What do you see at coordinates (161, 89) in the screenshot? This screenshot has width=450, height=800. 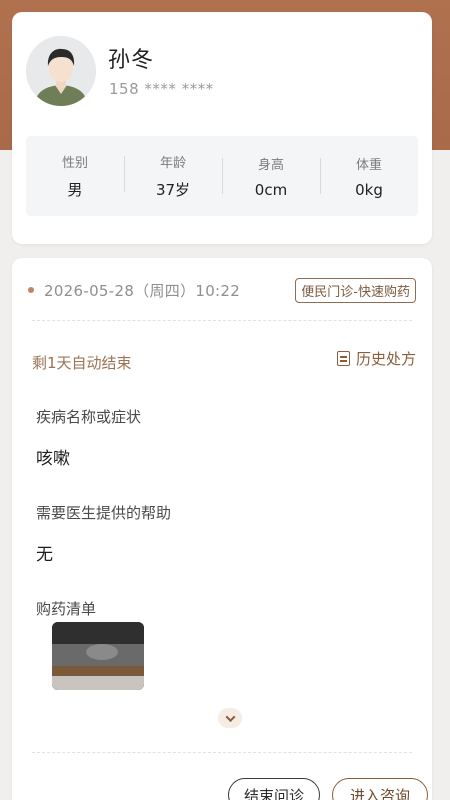 I see `patient-phone: 158 **** ****` at bounding box center [161, 89].